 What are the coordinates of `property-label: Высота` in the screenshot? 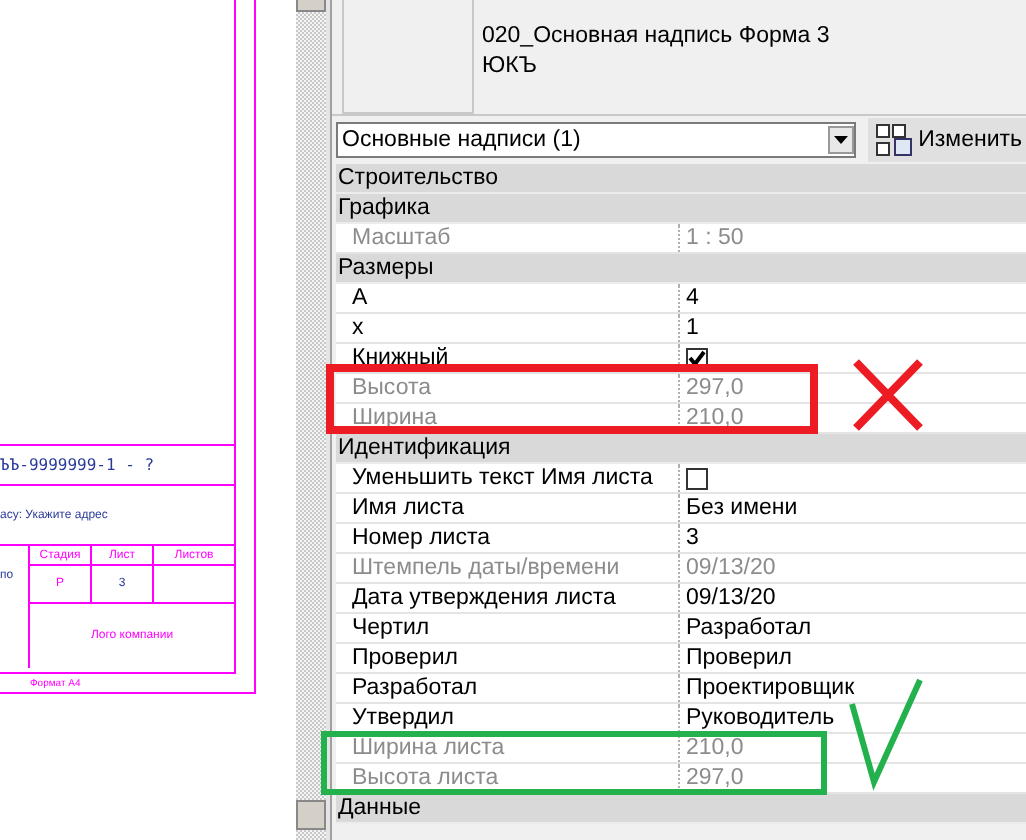 It's located at (508, 388).